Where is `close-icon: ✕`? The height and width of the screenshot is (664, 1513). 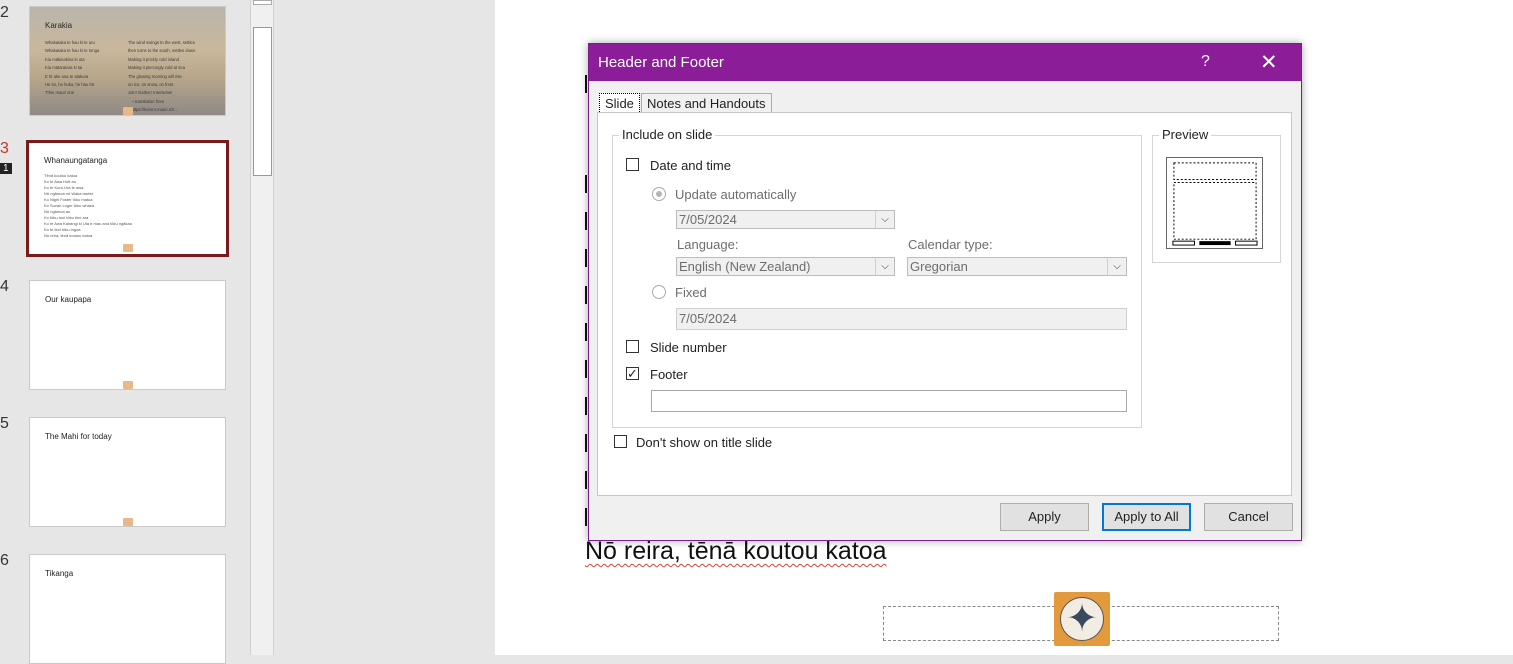 close-icon: ✕ is located at coordinates (1269, 62).